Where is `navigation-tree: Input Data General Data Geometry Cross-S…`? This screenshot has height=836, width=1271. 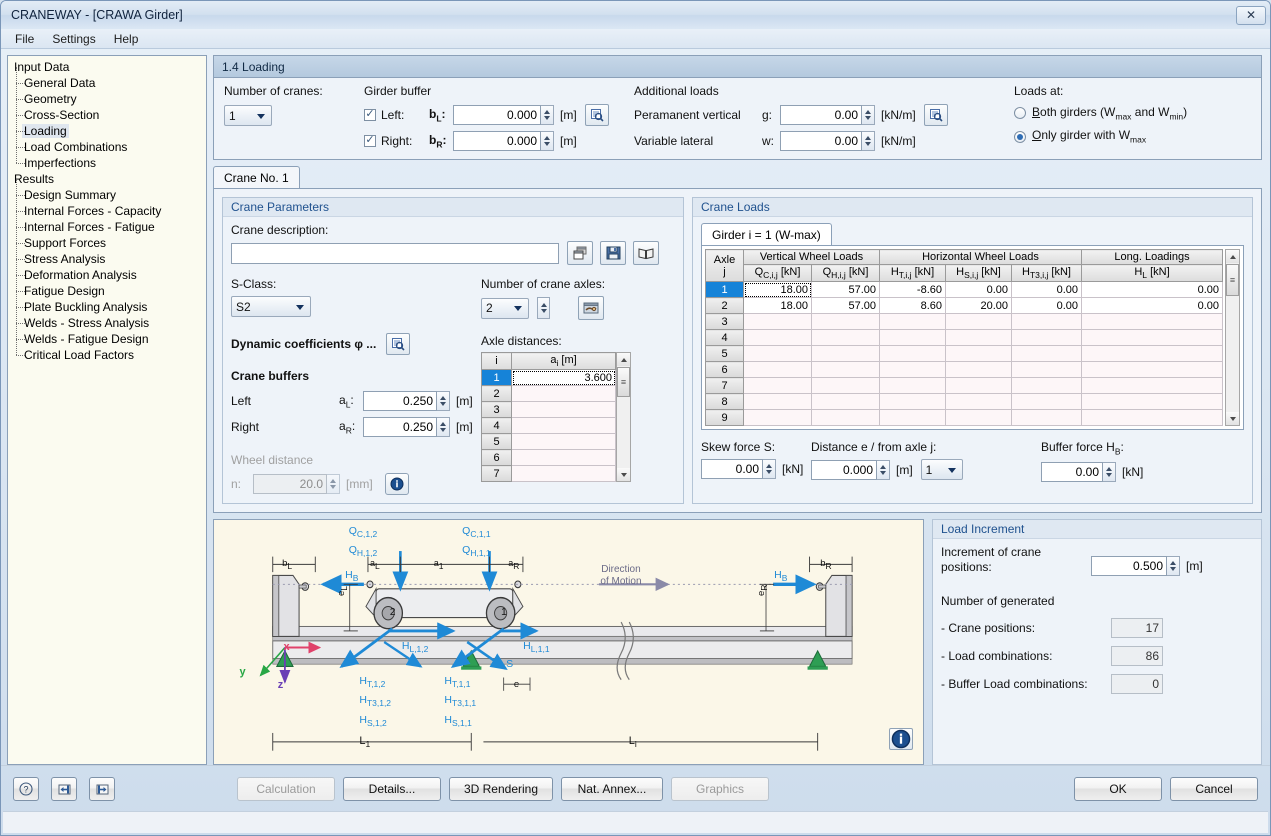
navigation-tree: Input Data General Data Geometry Cross-S… is located at coordinates (107, 410).